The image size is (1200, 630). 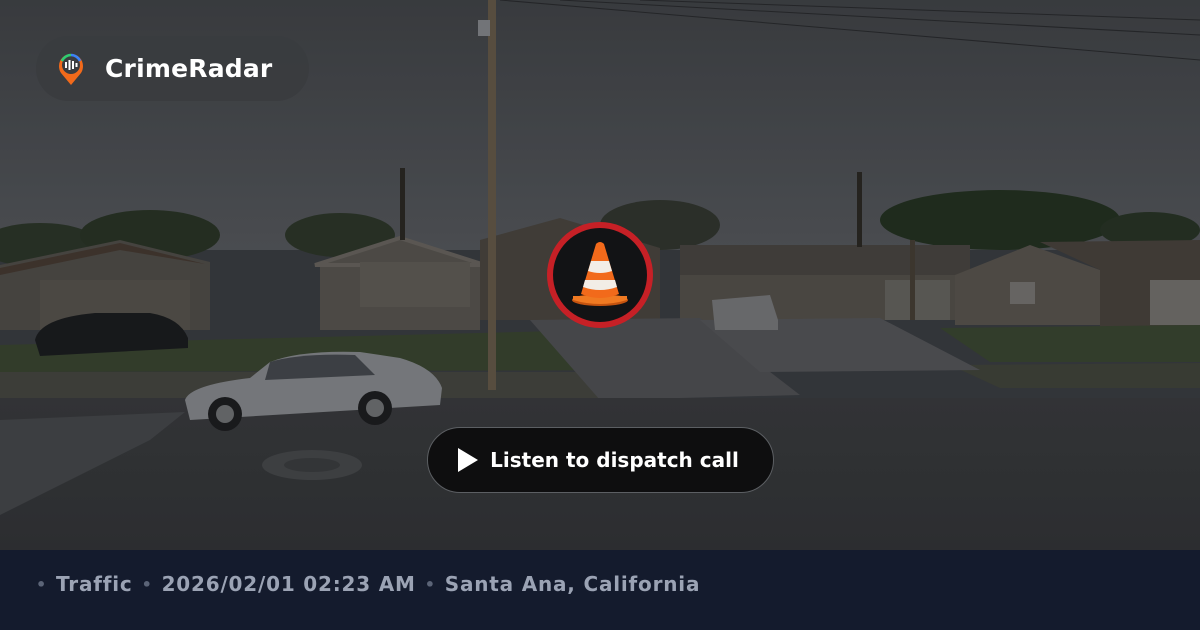 What do you see at coordinates (572, 584) in the screenshot?
I see `incident-location: Santa Ana, California` at bounding box center [572, 584].